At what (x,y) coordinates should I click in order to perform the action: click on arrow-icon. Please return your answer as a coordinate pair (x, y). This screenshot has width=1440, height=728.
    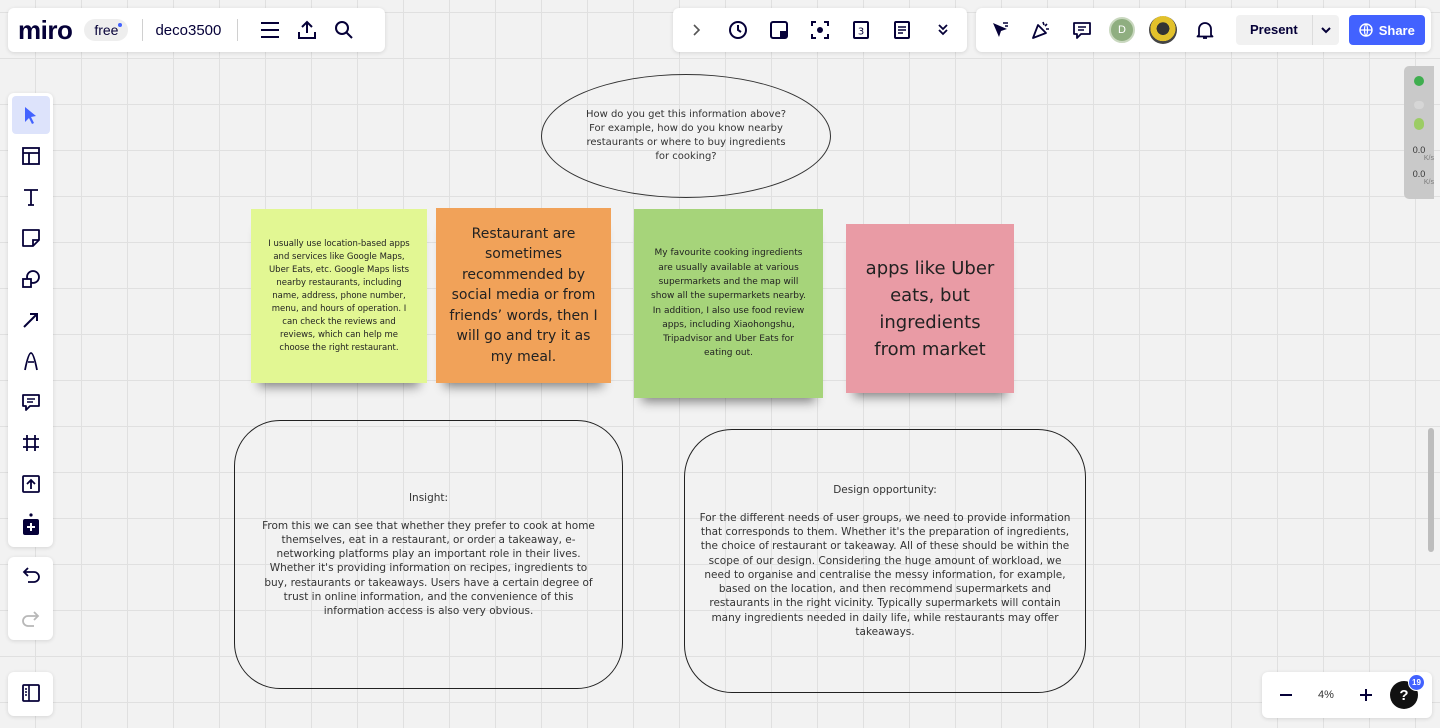
    Looking at the image, I should click on (31, 320).